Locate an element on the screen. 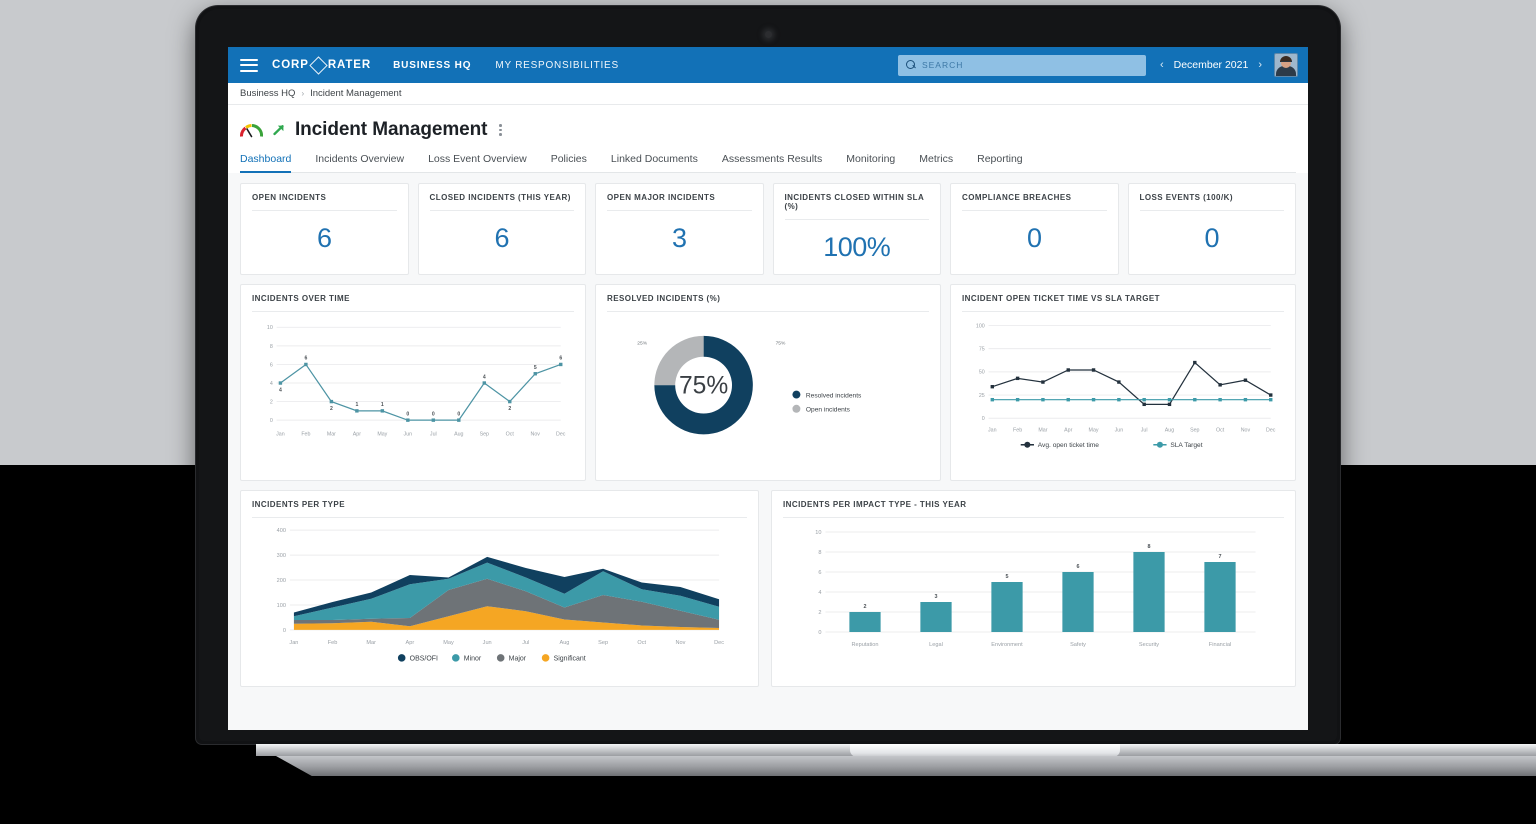  svg-text: May is located at coordinates (448, 643).